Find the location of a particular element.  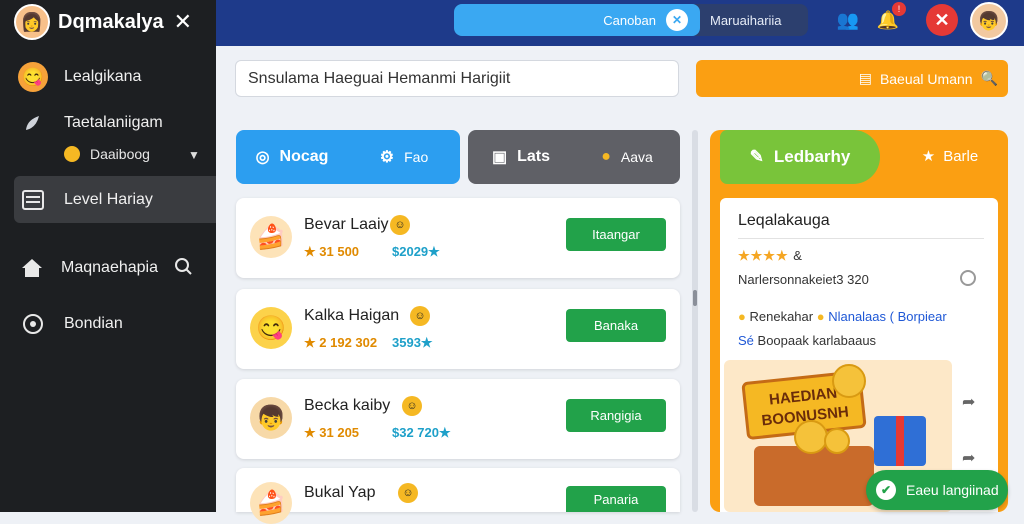

list-icon: ▤ is located at coordinates (865, 78).